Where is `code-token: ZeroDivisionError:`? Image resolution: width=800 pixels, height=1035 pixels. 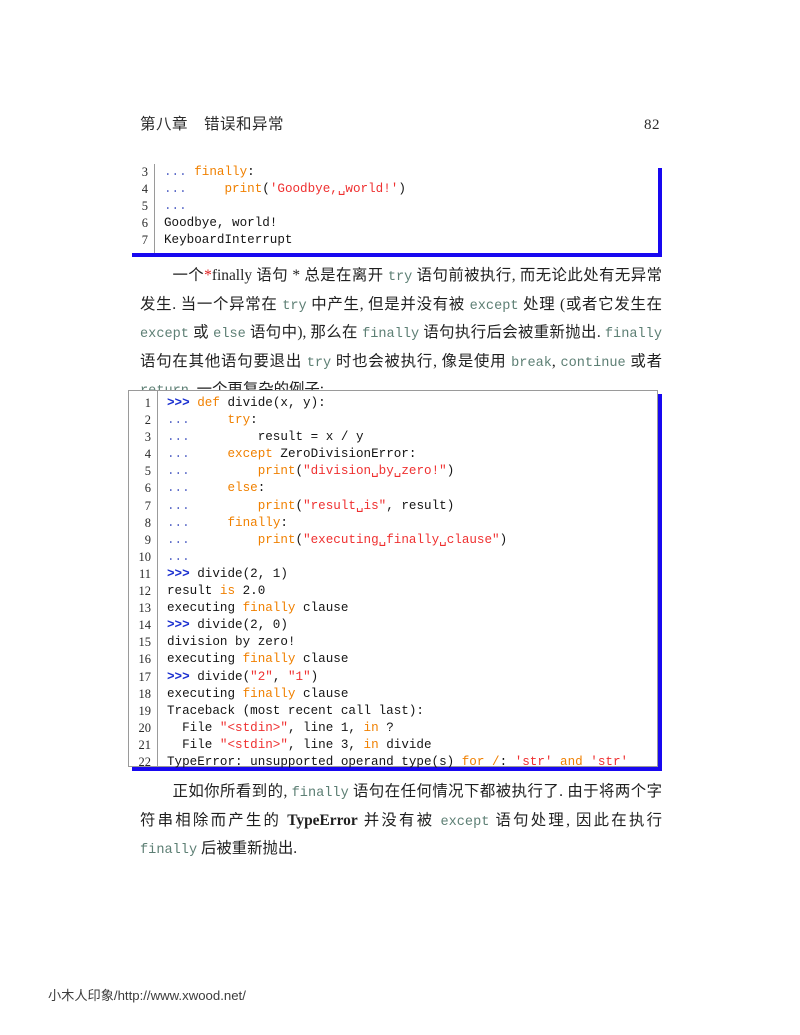
code-token: ZeroDivisionError: is located at coordinates (344, 454).